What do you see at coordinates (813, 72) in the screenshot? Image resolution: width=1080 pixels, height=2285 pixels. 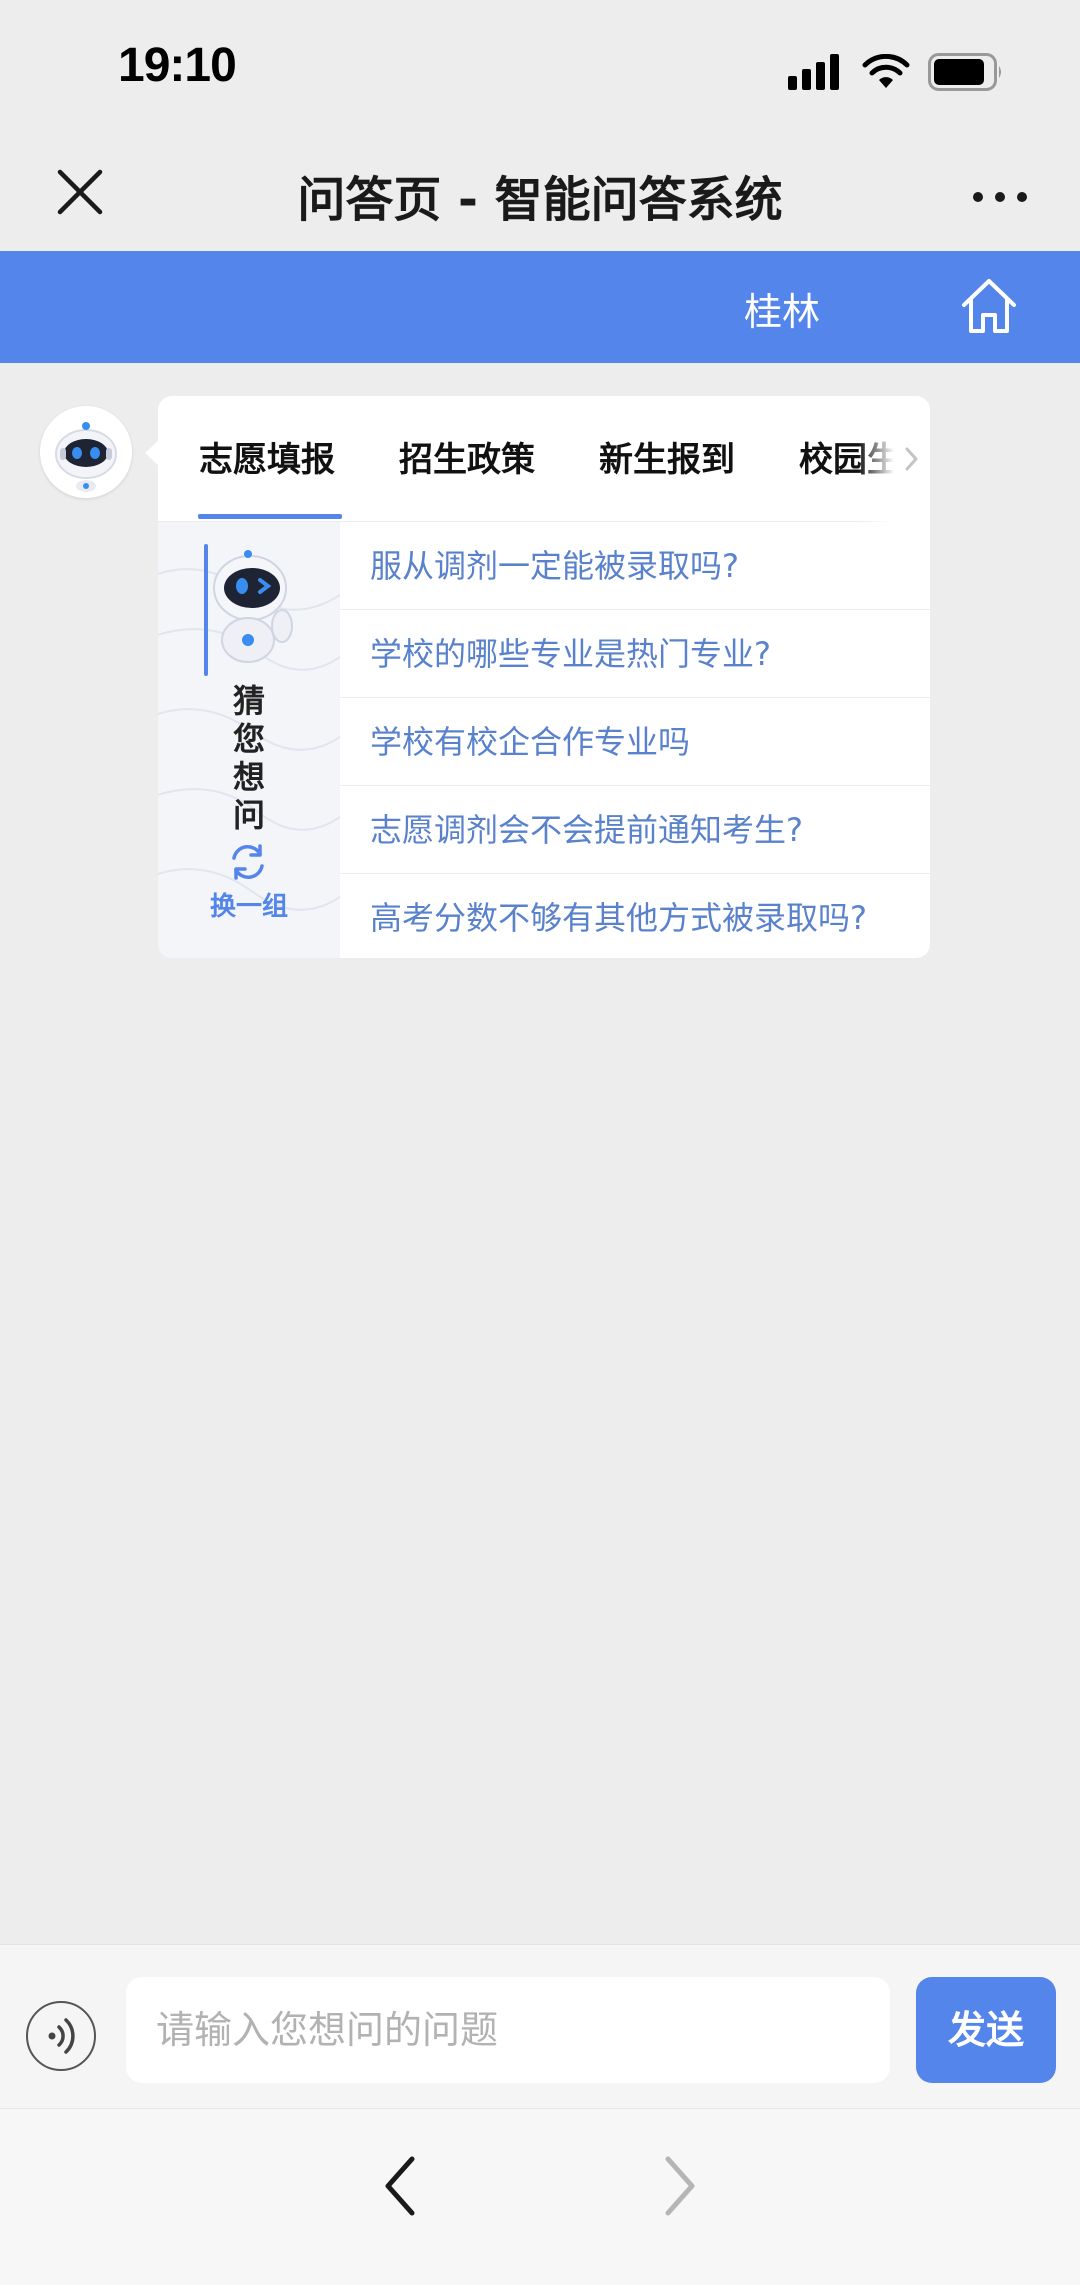 I see `signal-icon` at bounding box center [813, 72].